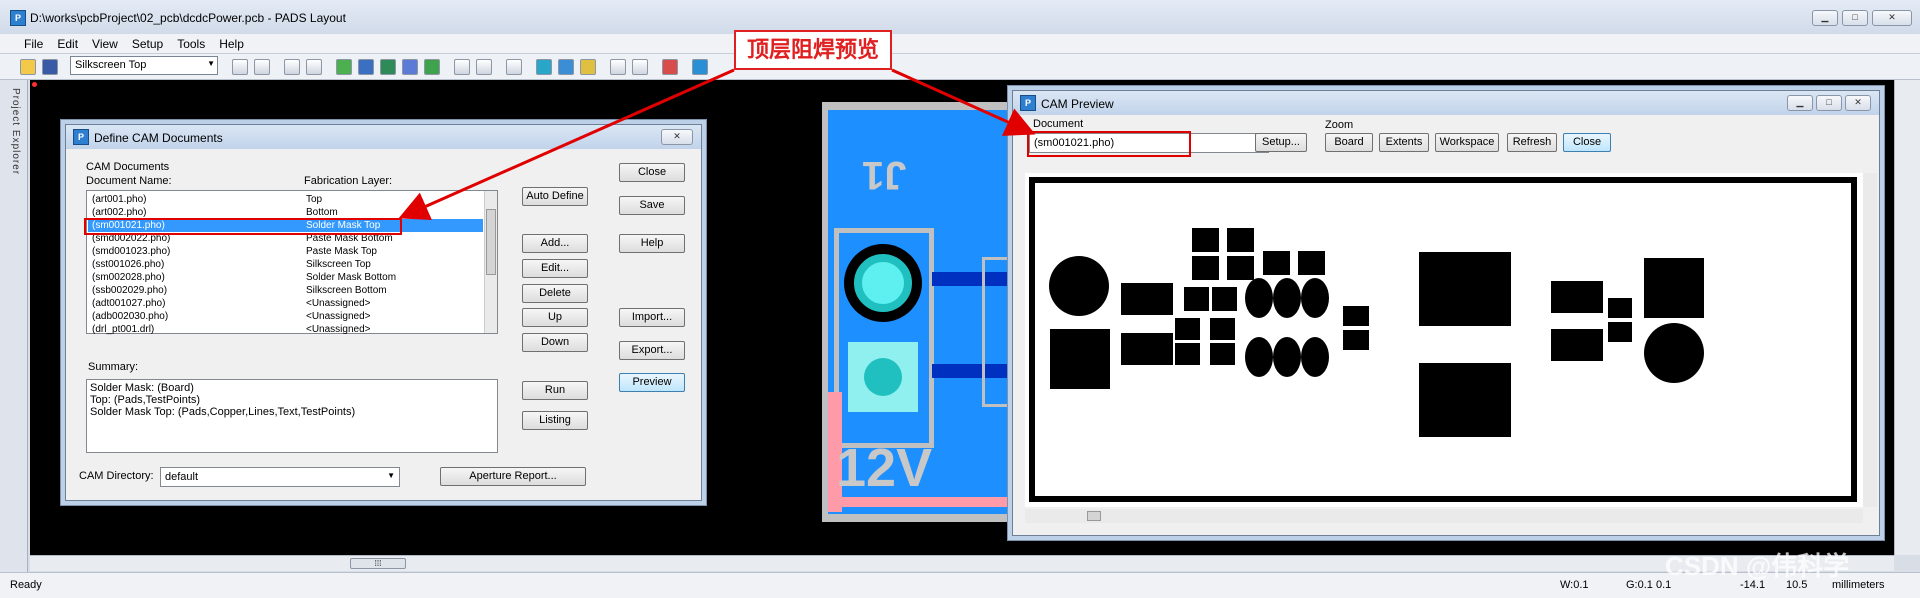 This screenshot has height=598, width=1920. I want to click on pad-j1-1-copper, so click(883, 283).